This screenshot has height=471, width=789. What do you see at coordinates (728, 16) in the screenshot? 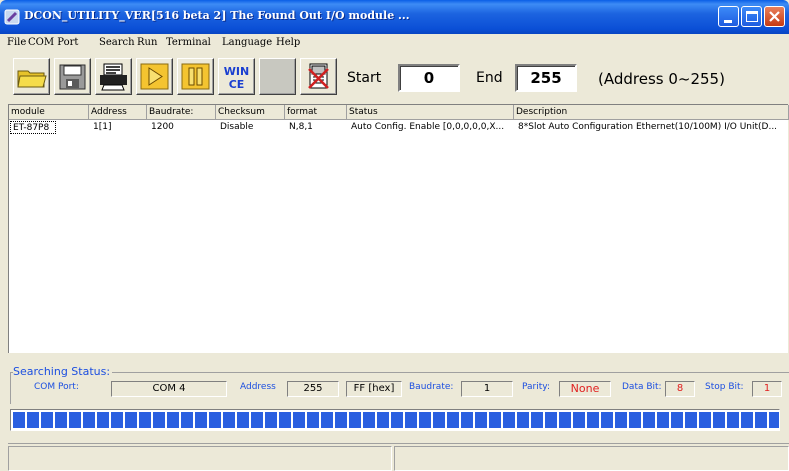
I see `minimize-button` at bounding box center [728, 16].